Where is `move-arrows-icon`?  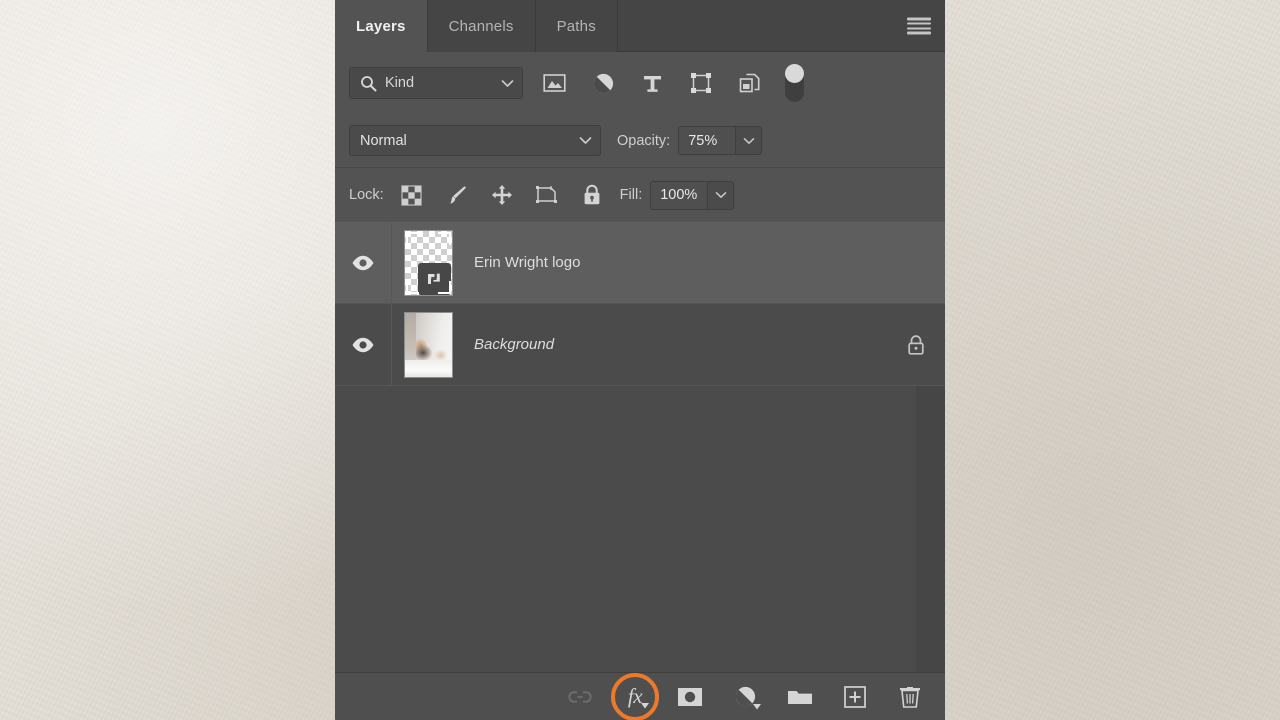 move-arrows-icon is located at coordinates (502, 195).